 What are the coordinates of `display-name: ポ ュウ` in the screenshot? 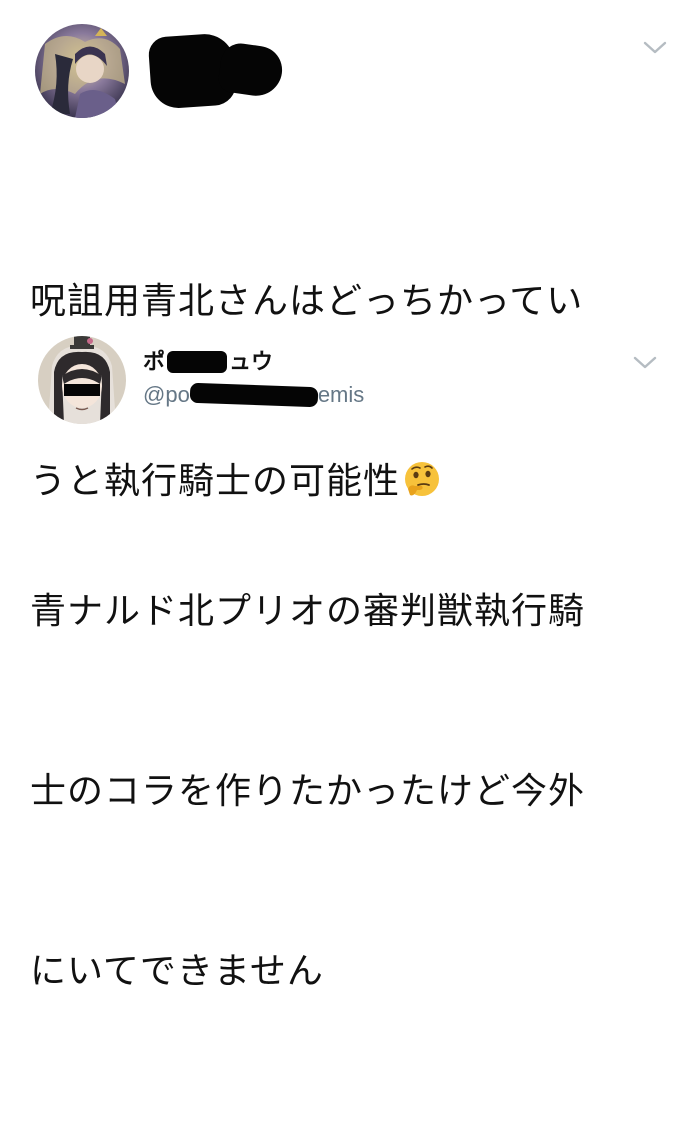 It's located at (208, 360).